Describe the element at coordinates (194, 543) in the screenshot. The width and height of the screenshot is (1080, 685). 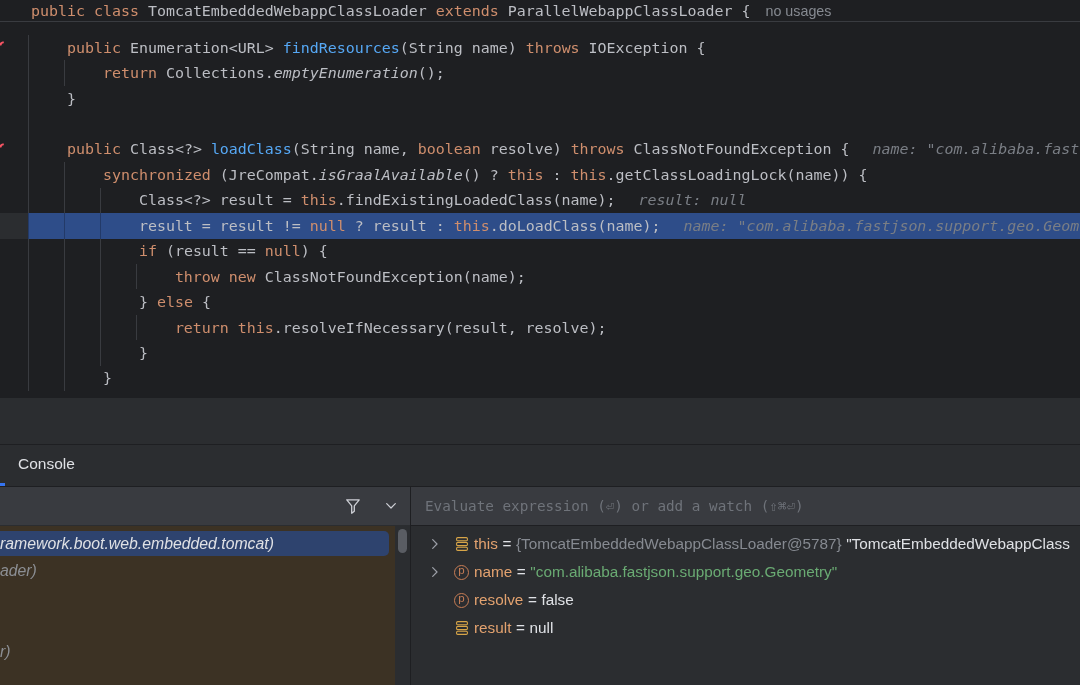
I see `stack-frame: ramework.boot.web.embedded.tomcat)` at that location.